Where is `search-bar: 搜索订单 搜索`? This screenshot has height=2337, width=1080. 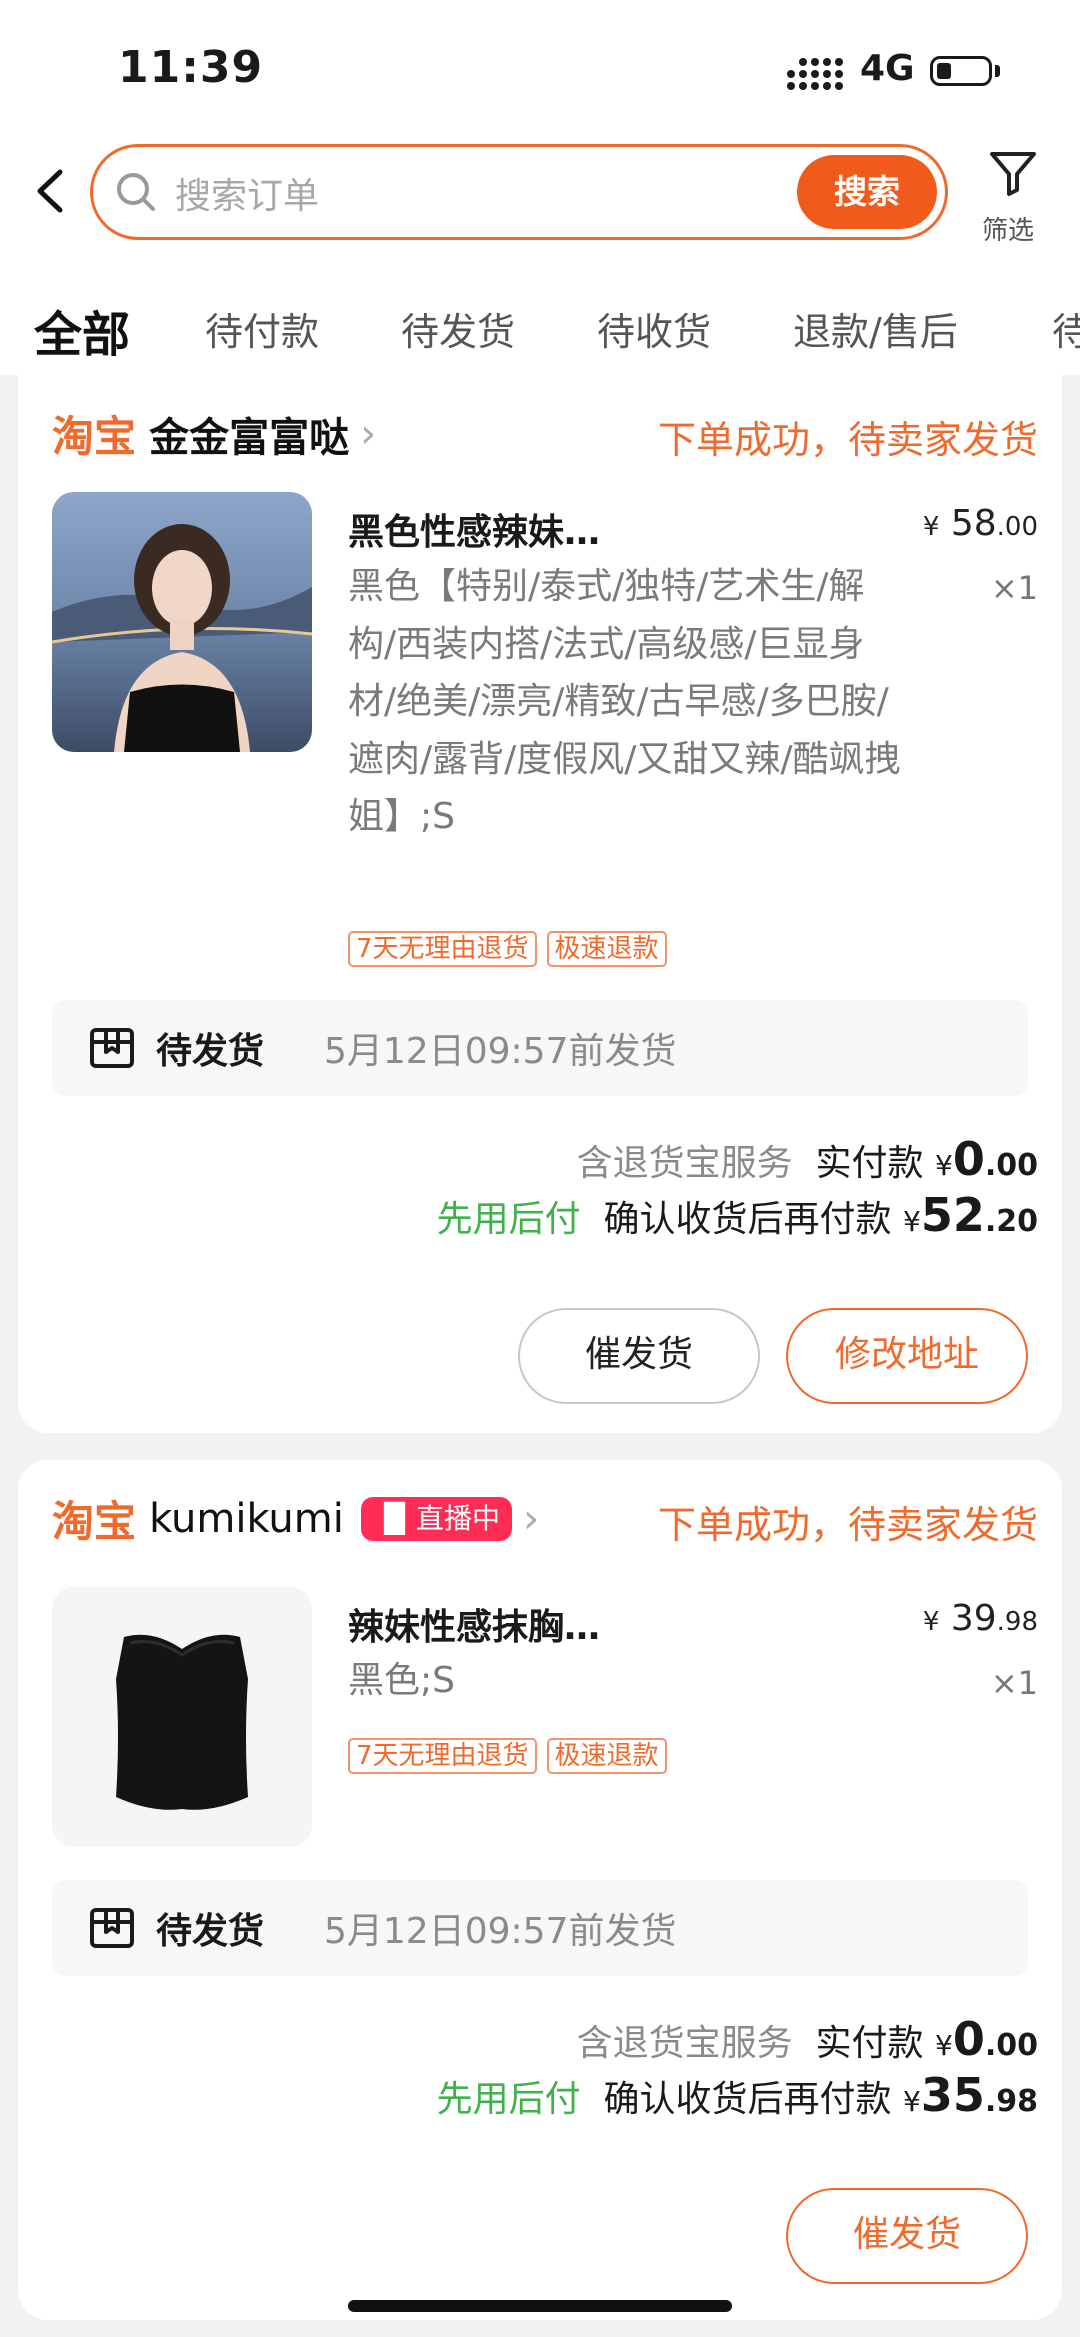
search-bar: 搜索订单 搜索 is located at coordinates (519, 192).